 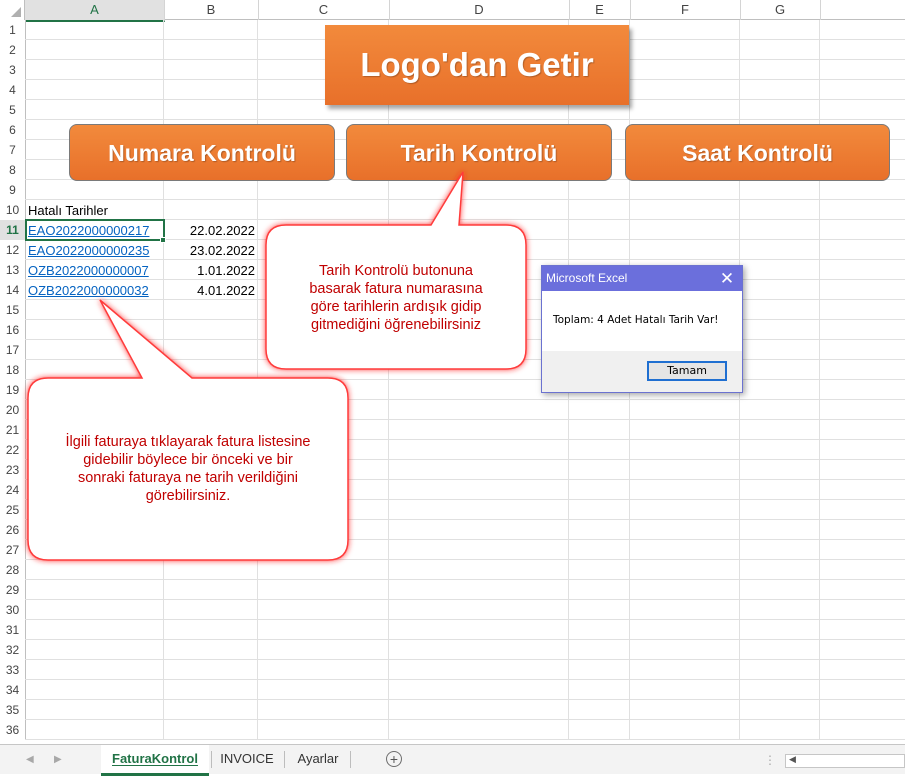 I want to click on scroll-right-icon: ▶, so click(x=58, y=759).